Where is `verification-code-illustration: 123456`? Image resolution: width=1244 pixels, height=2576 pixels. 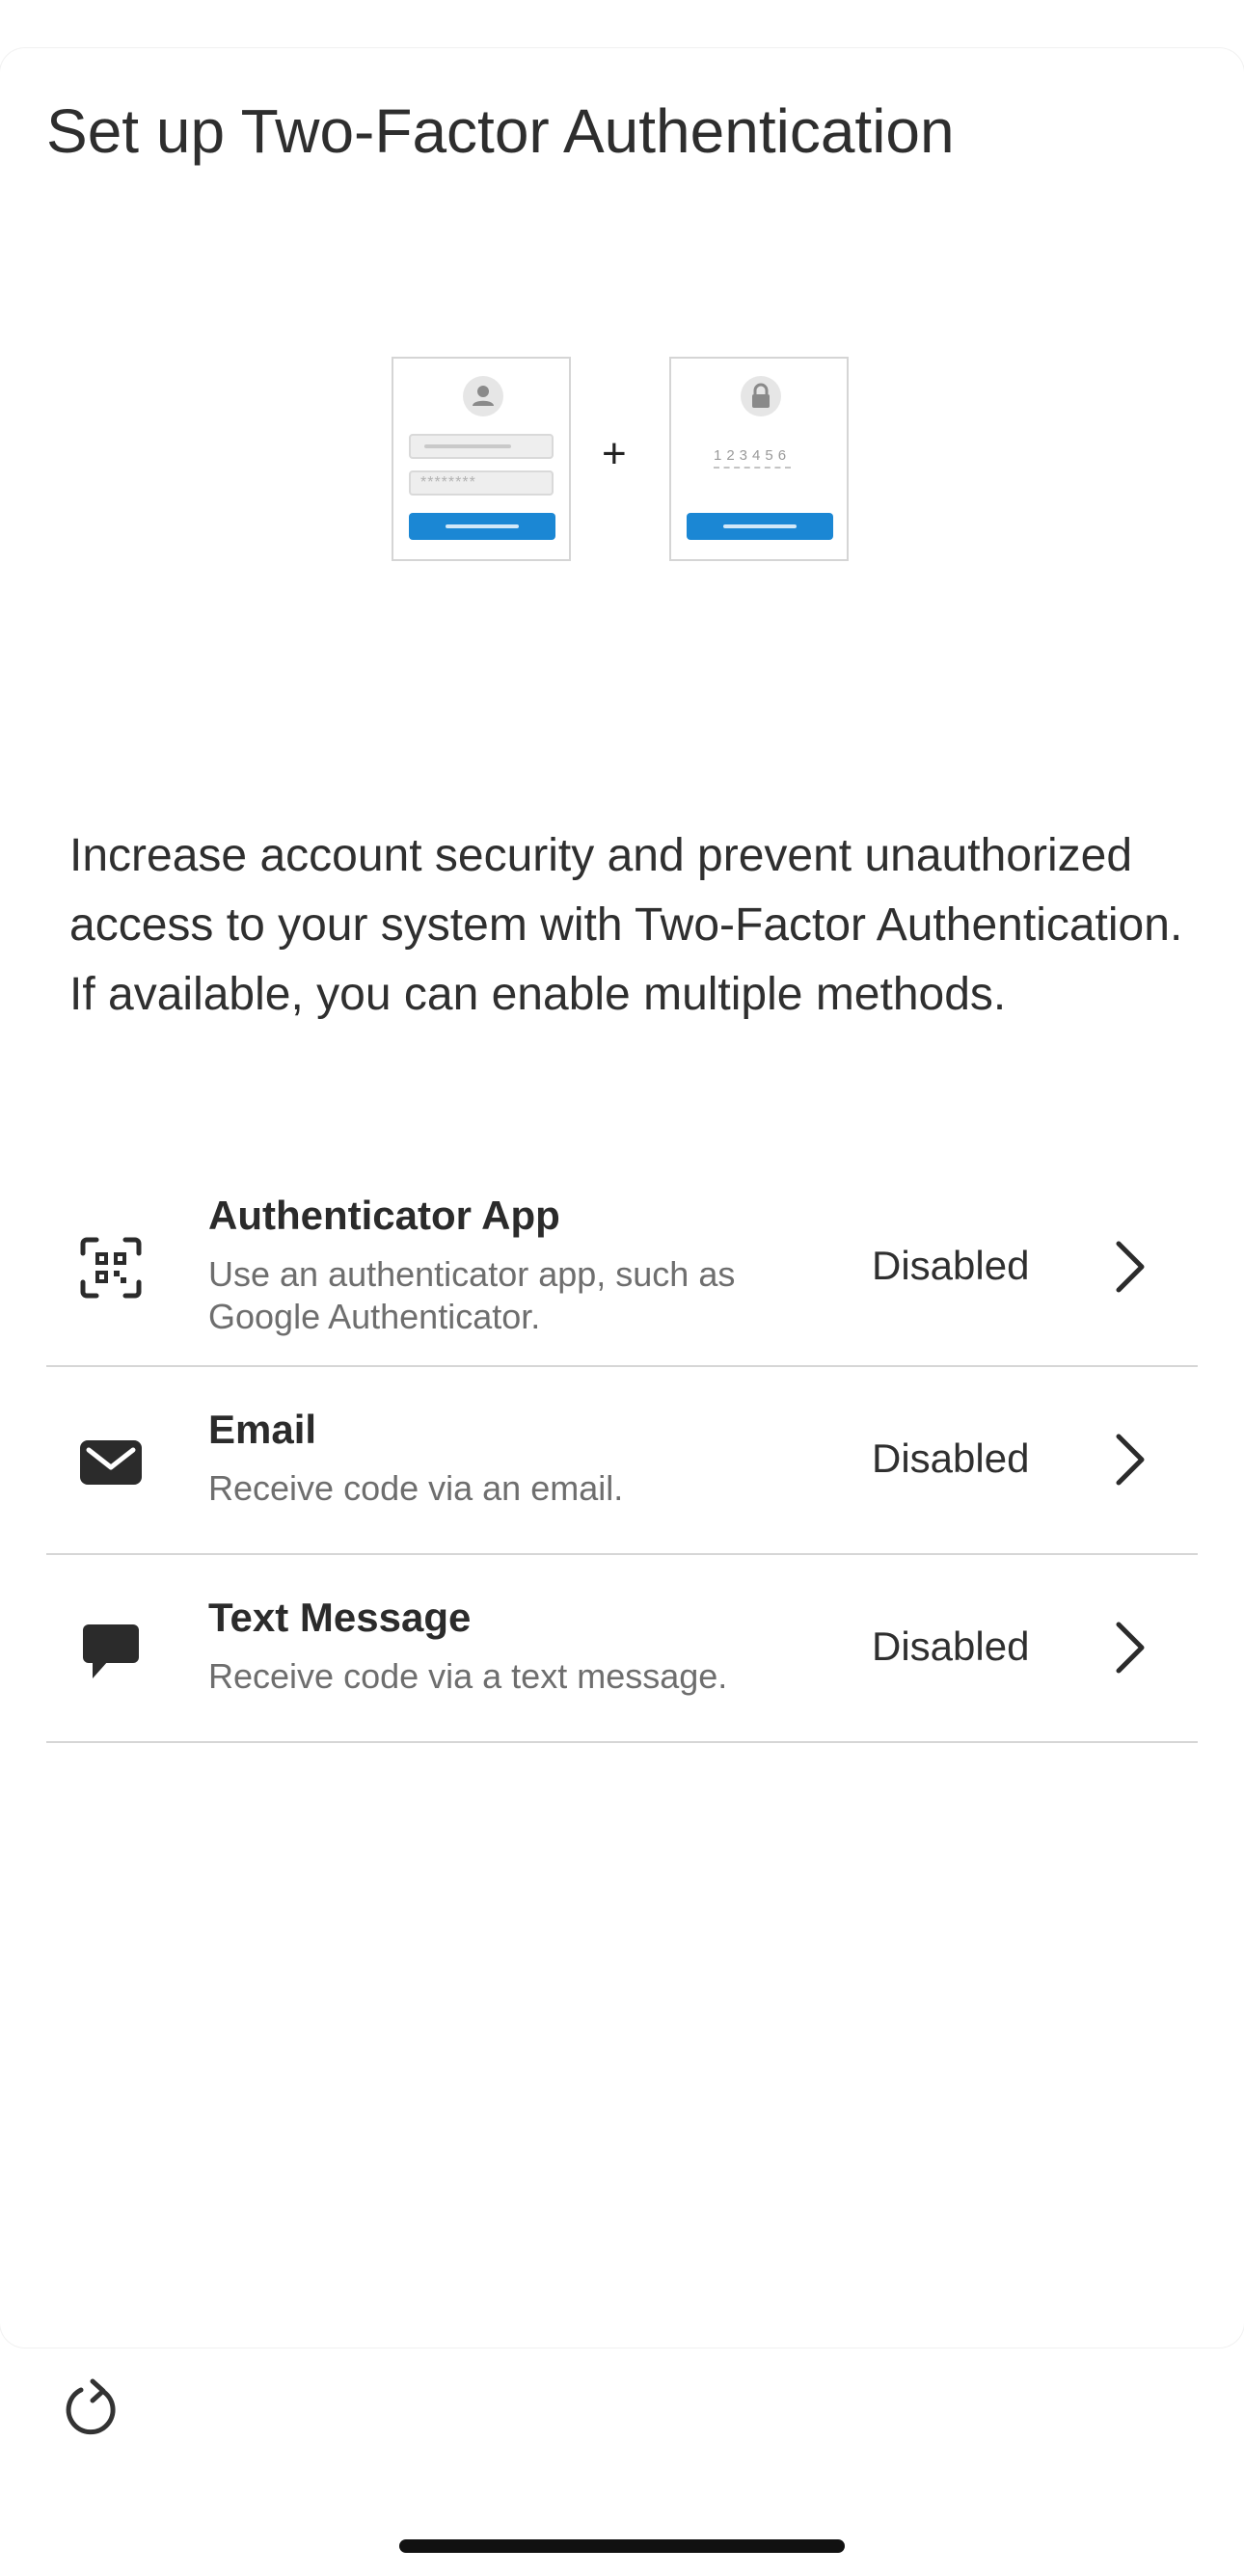 verification-code-illustration: 123456 is located at coordinates (753, 458).